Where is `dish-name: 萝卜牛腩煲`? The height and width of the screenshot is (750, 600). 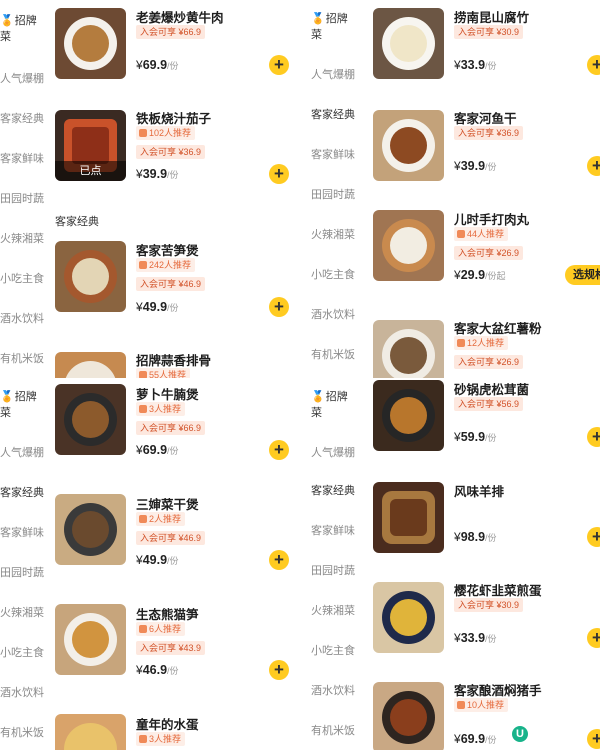
dish-name: 萝卜牛腩煲 is located at coordinates (167, 393).